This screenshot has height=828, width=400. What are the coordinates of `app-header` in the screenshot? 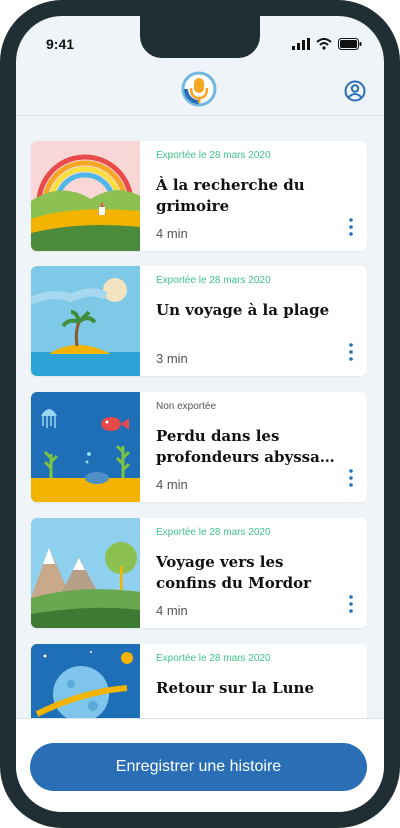 It's located at (200, 91).